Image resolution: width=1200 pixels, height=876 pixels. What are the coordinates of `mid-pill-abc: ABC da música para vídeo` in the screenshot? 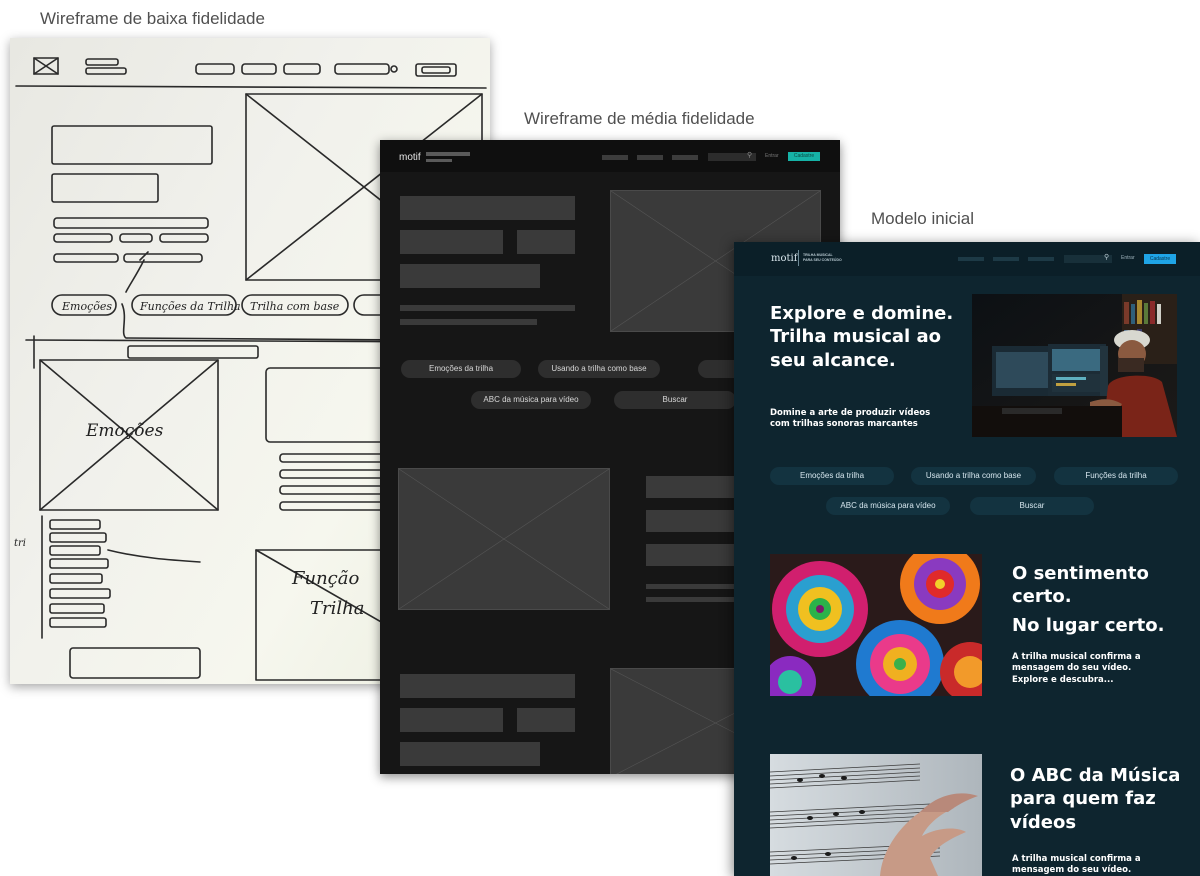 It's located at (531, 400).